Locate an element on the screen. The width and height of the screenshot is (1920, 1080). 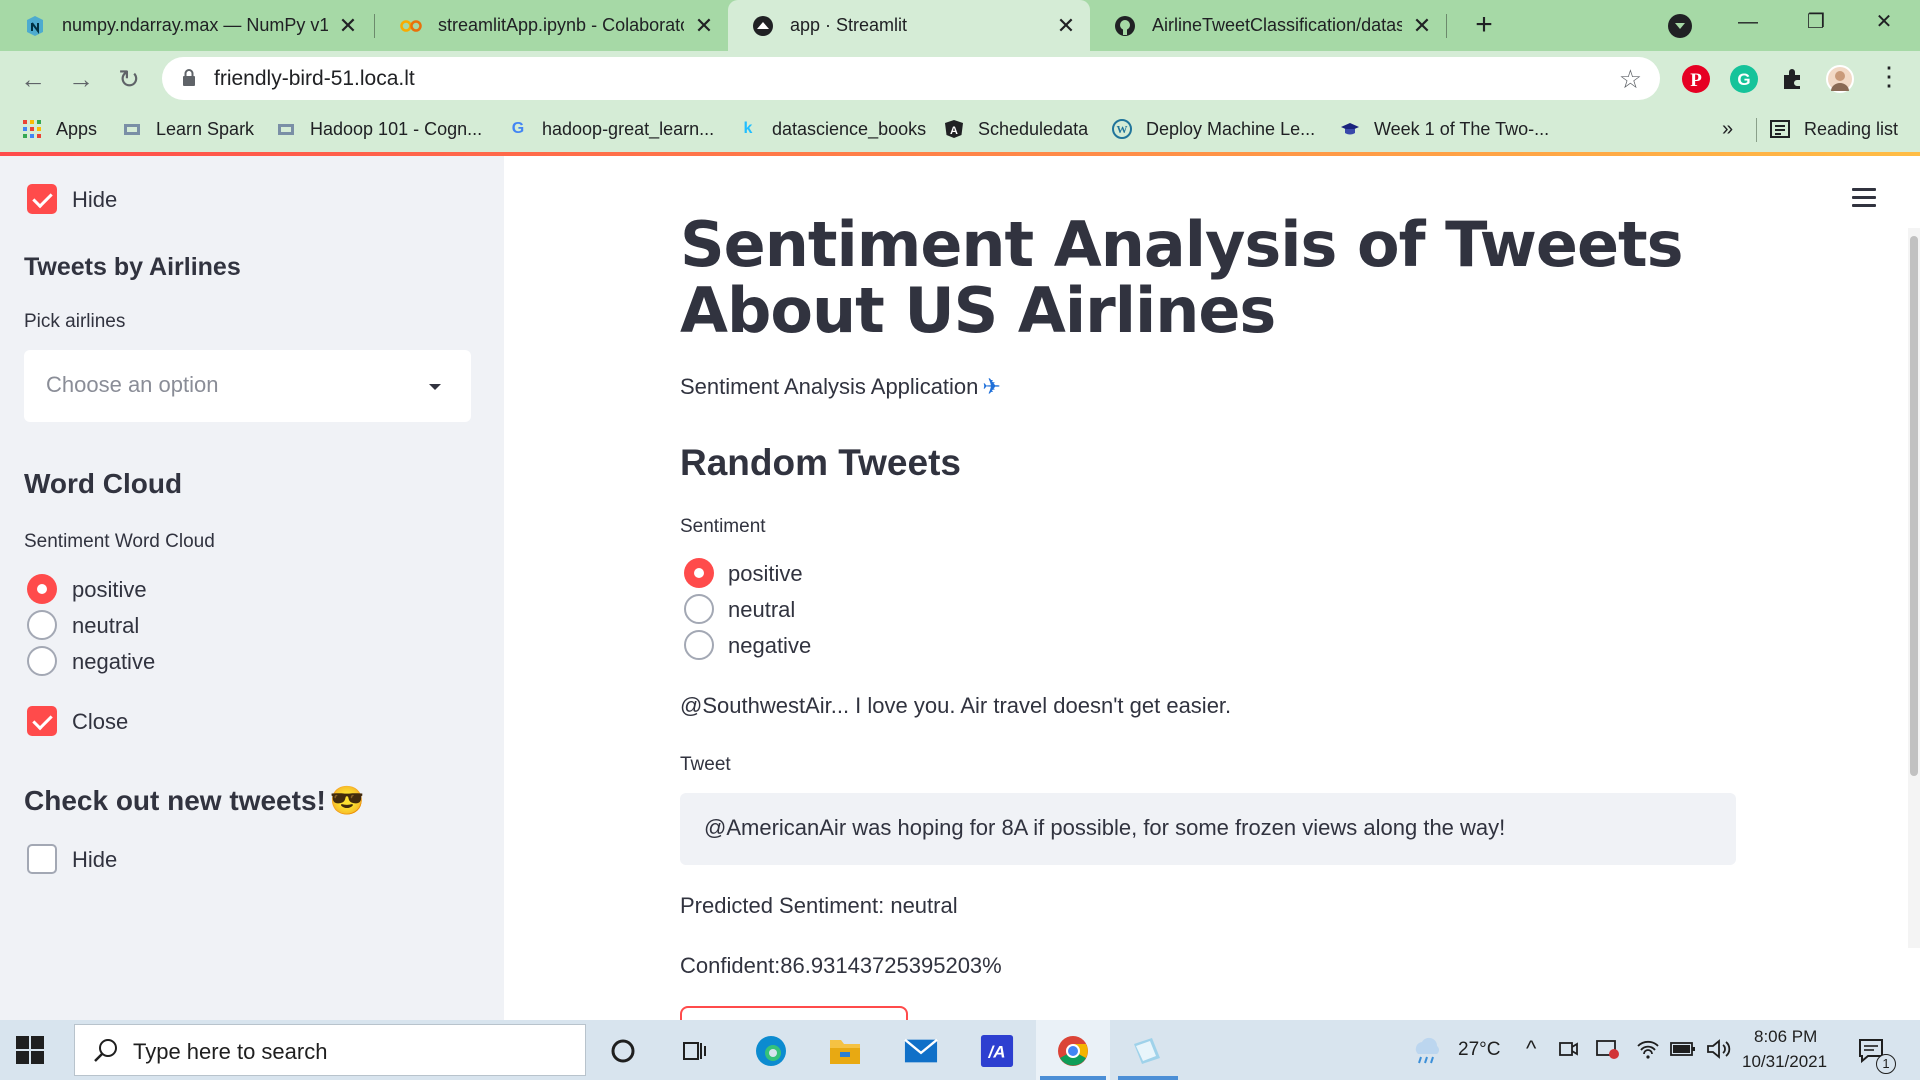
sentiment-radio-positive is located at coordinates (699, 573).